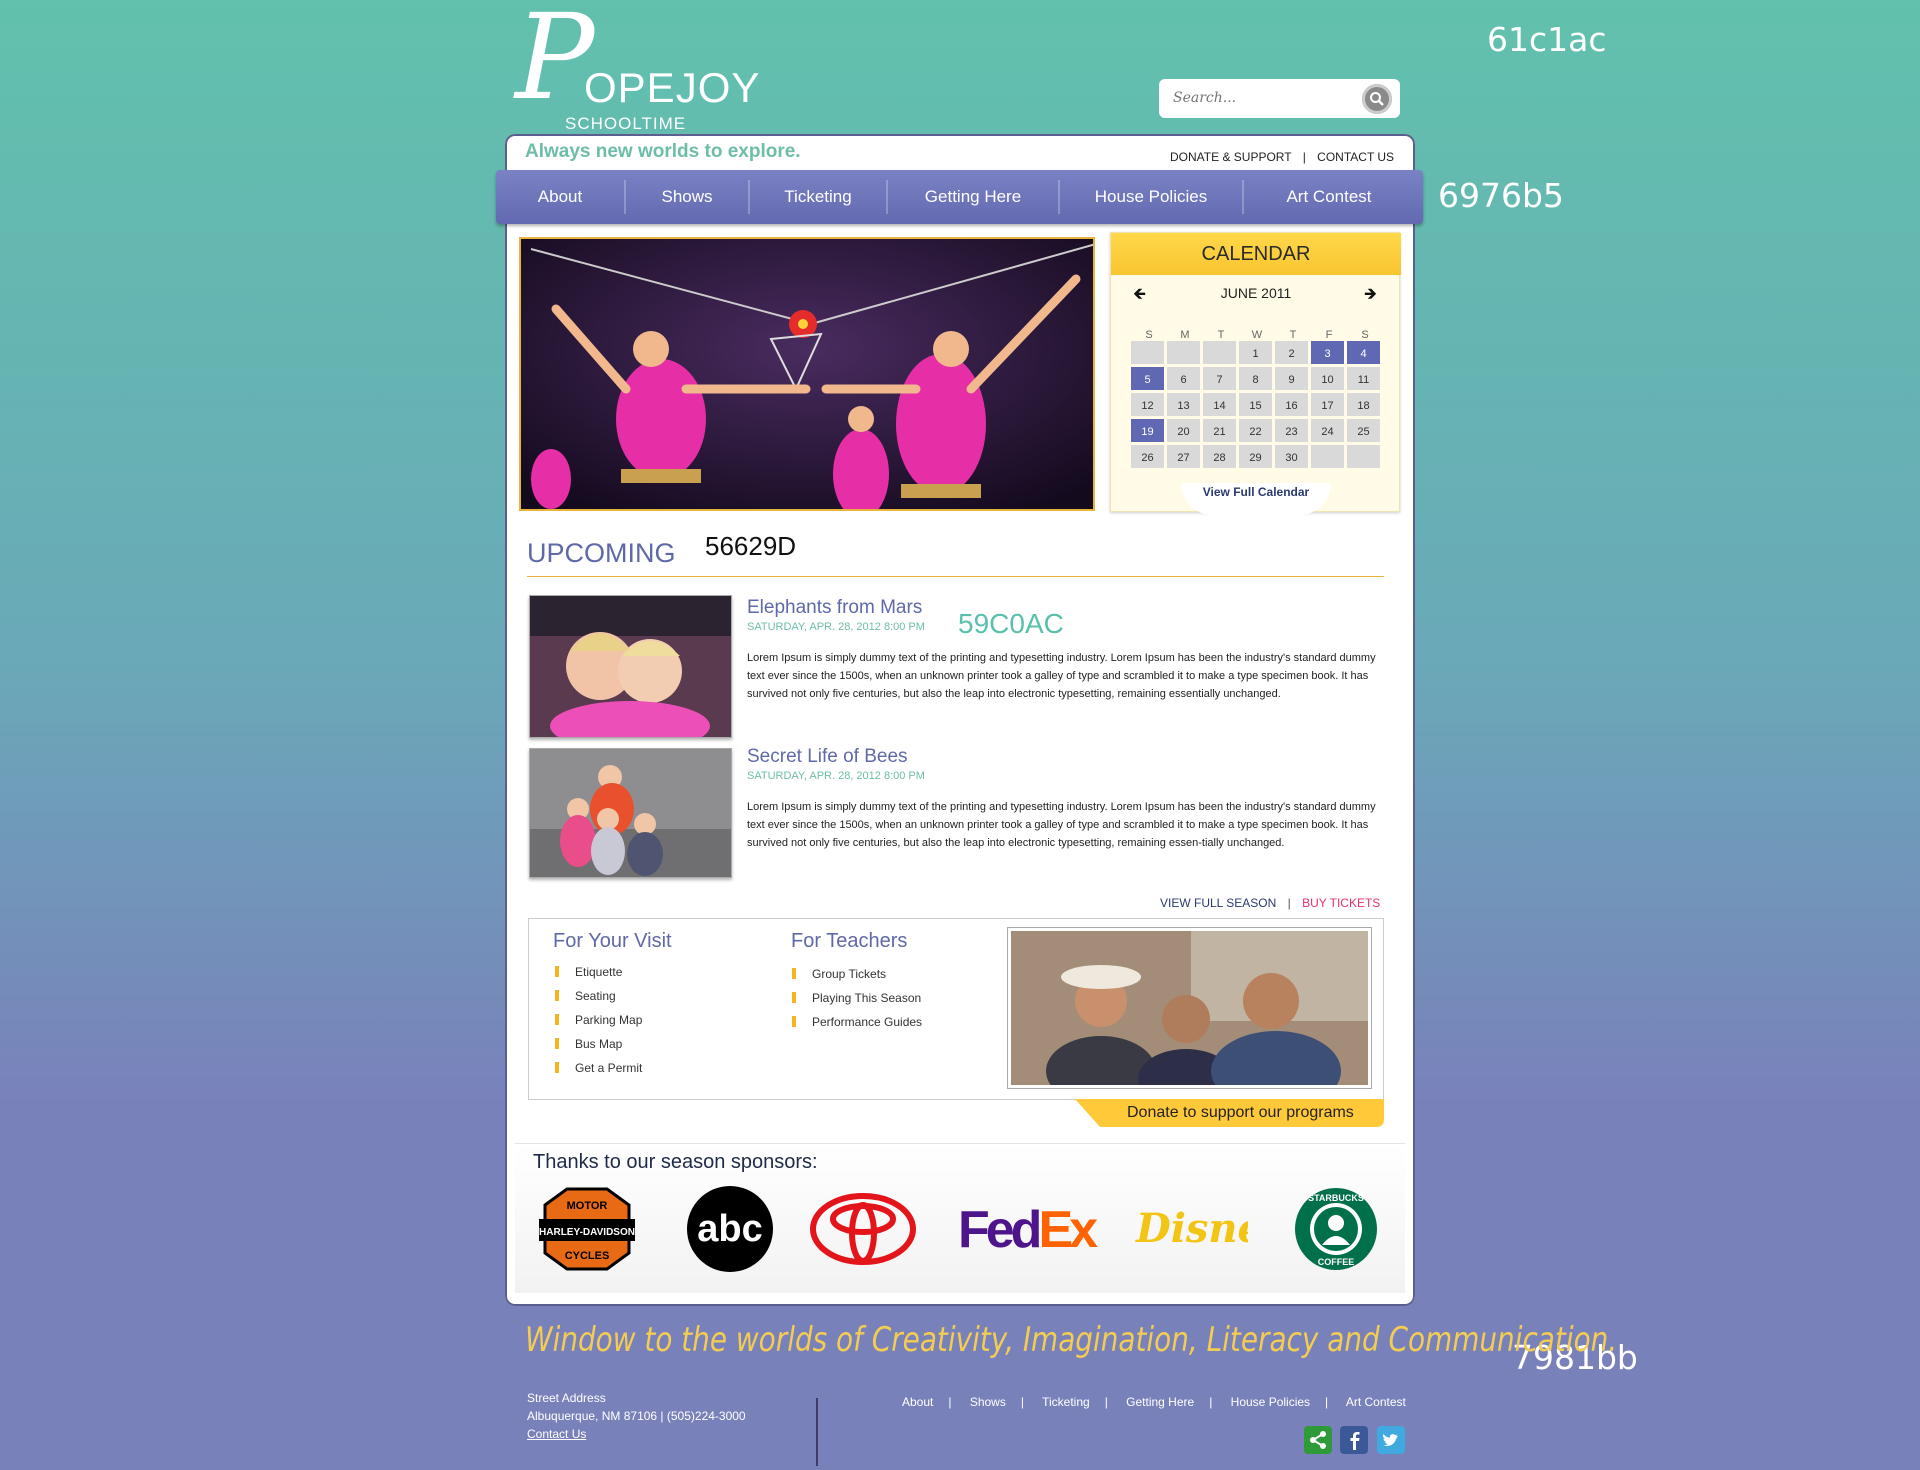  Describe the element at coordinates (1183, 430) in the screenshot. I see `calendar-day: 20` at that location.